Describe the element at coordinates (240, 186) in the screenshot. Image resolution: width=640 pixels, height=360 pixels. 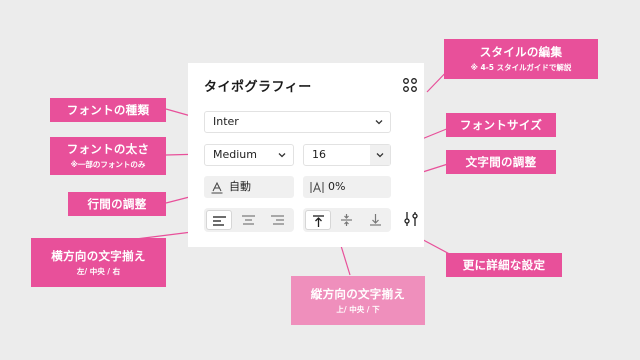
I see `line-height-value: 自動` at that location.